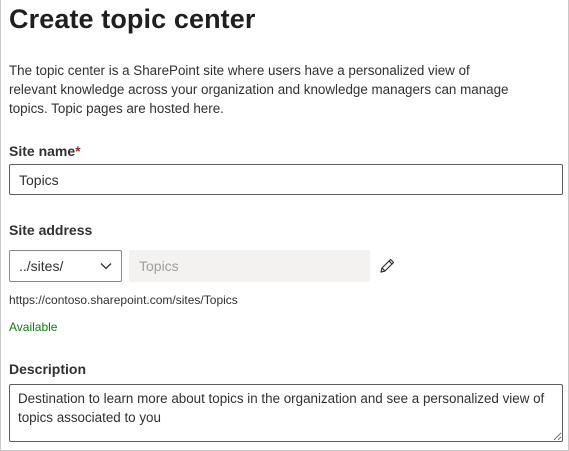 This screenshot has height=451, width=569. Describe the element at coordinates (42, 151) in the screenshot. I see `site-name-label-text: Site name` at that location.